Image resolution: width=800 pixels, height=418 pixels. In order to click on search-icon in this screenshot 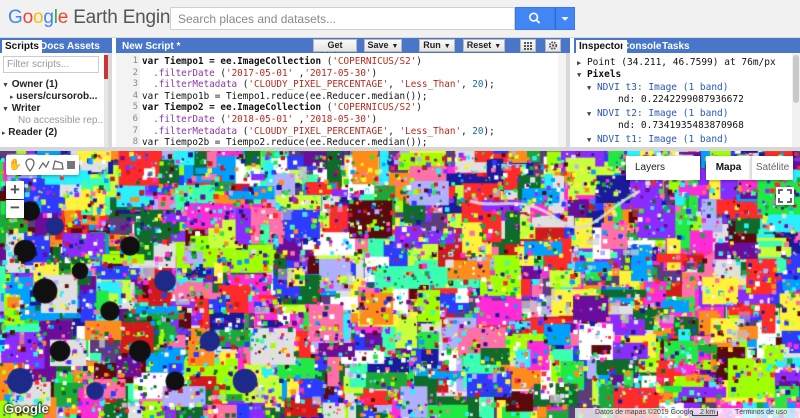, I will do `click(534, 18)`.